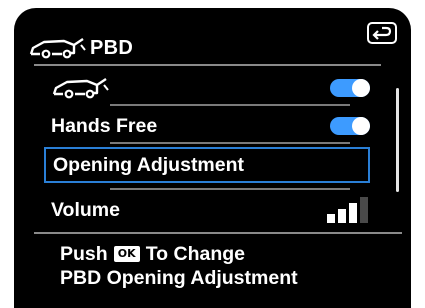 This screenshot has width=425, height=308. What do you see at coordinates (350, 126) in the screenshot?
I see `hands-free-toggle` at bounding box center [350, 126].